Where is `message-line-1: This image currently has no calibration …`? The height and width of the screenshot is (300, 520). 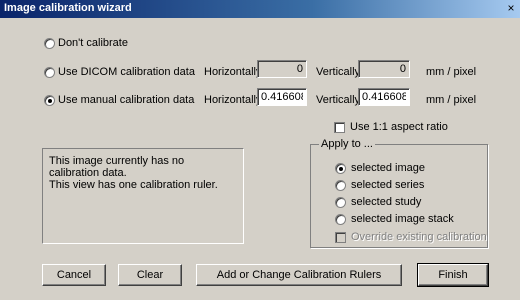
message-line-1: This image currently has no calibration … is located at coordinates (117, 167).